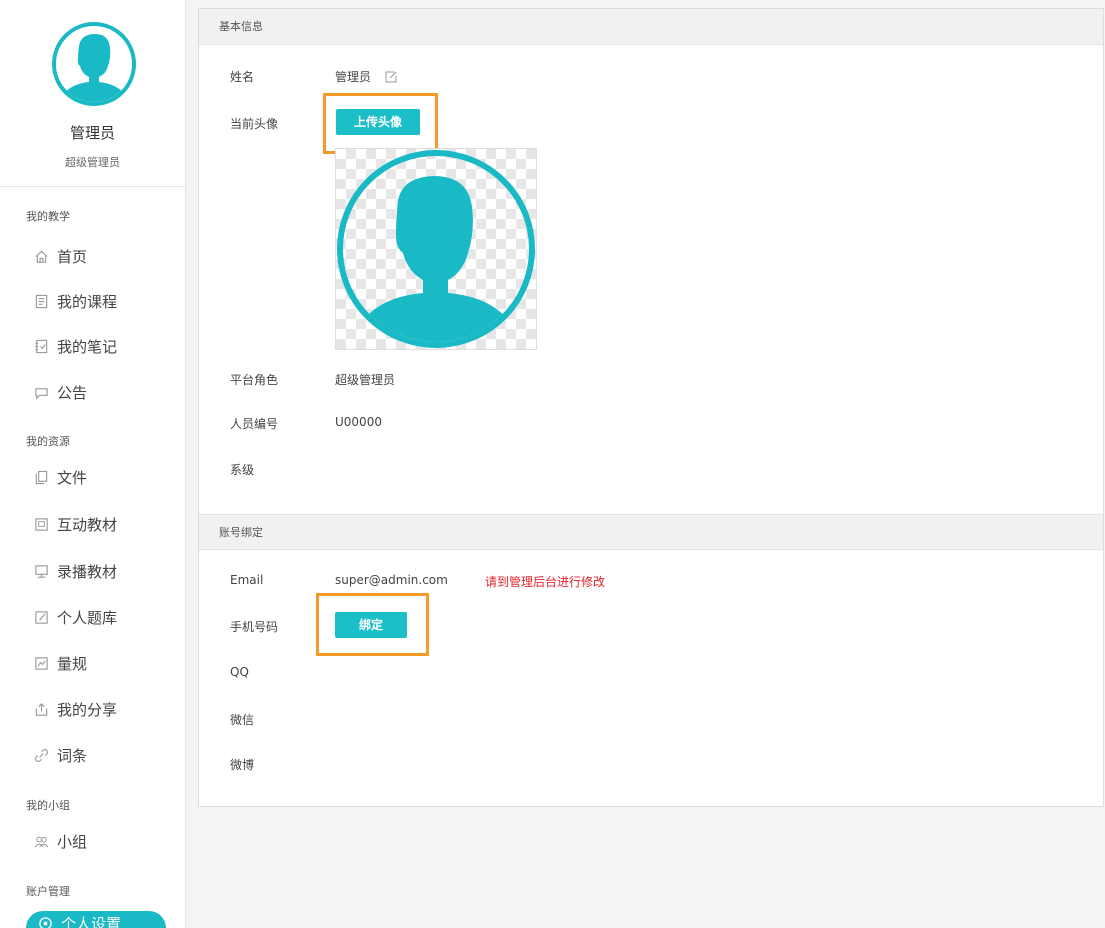 This screenshot has height=928, width=1105. I want to click on sidebar-item-interactive-materials: 互动教材, so click(75, 524).